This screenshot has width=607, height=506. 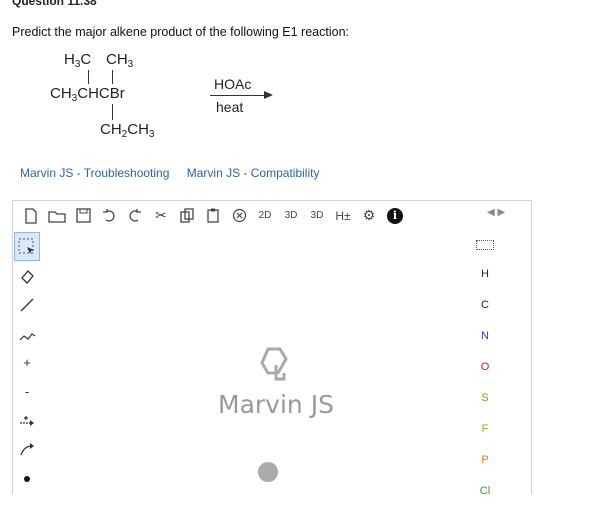 I want to click on curved-arrow-tool-icon, so click(x=27, y=449).